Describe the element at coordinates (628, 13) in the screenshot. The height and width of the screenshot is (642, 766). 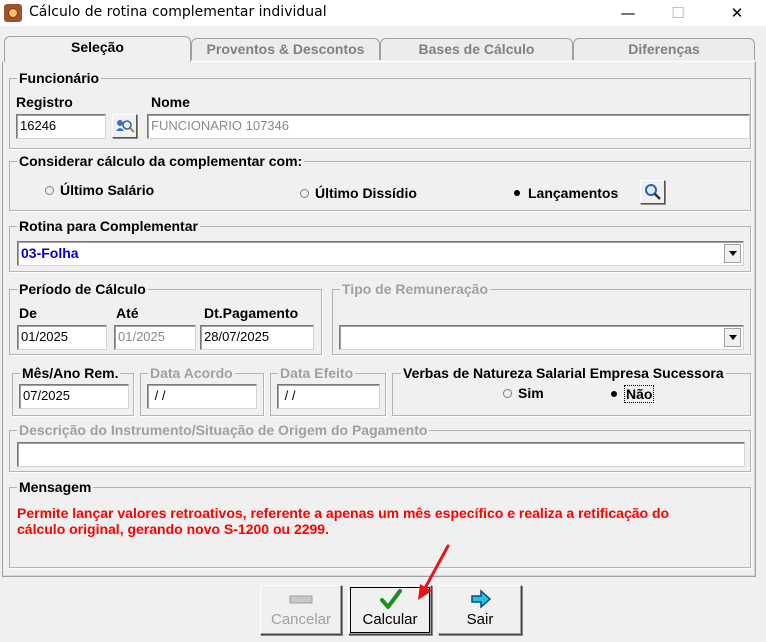
I see `minimize-button: —` at that location.